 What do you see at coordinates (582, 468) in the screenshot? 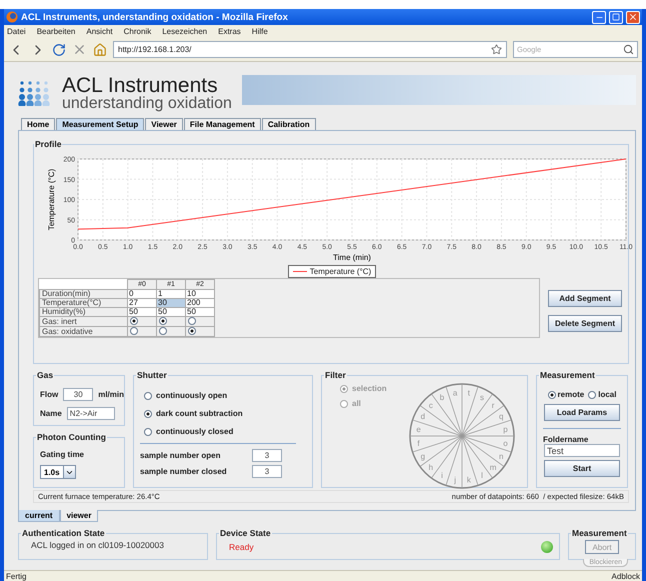
I see `start-button: Start` at bounding box center [582, 468].